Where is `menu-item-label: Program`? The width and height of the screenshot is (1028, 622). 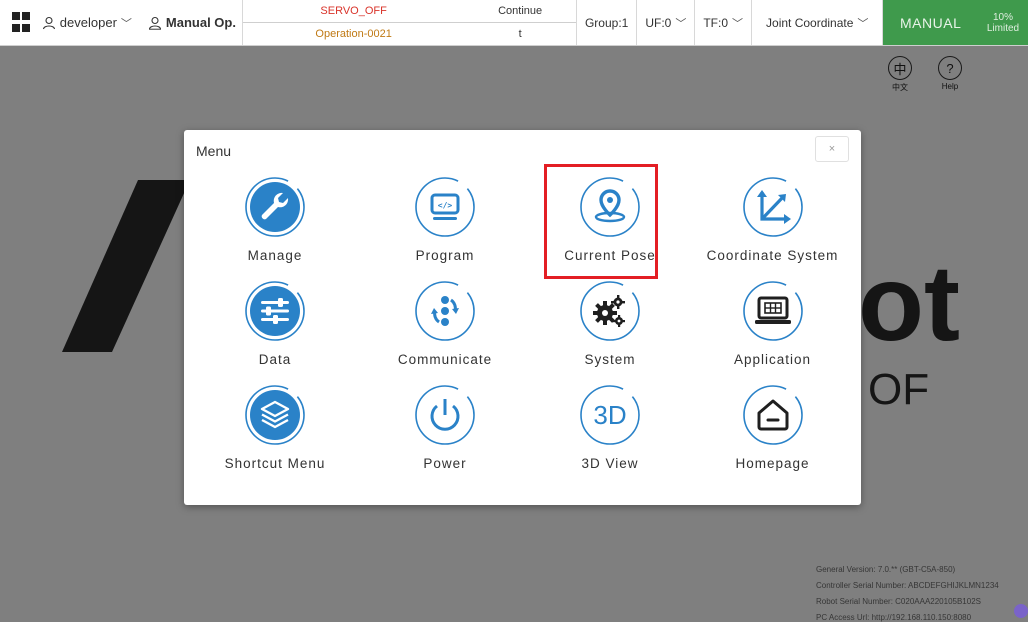 menu-item-label: Program is located at coordinates (445, 255).